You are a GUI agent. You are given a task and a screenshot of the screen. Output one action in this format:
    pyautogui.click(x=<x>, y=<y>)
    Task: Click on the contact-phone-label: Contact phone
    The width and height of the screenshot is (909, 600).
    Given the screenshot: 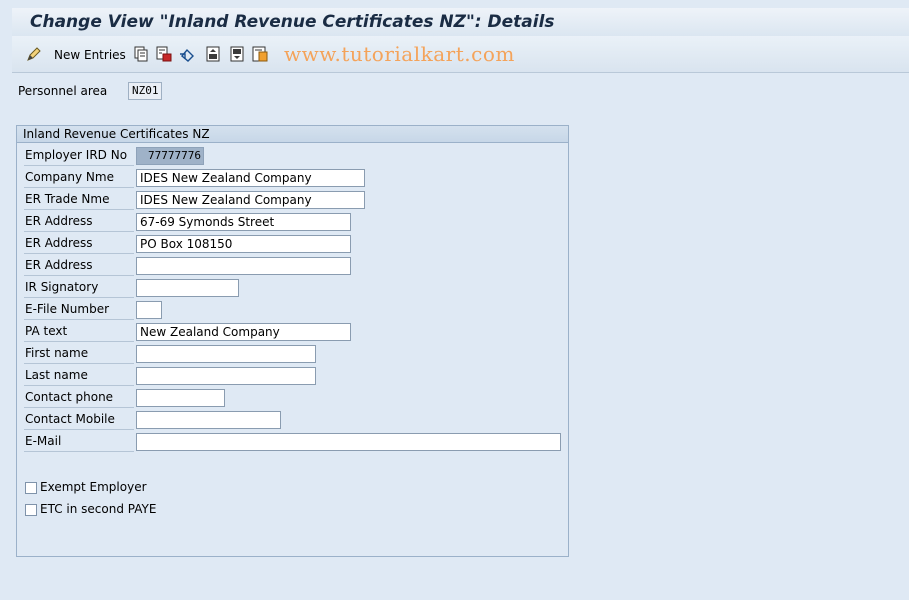 What is the action you would take?
    pyautogui.click(x=79, y=398)
    